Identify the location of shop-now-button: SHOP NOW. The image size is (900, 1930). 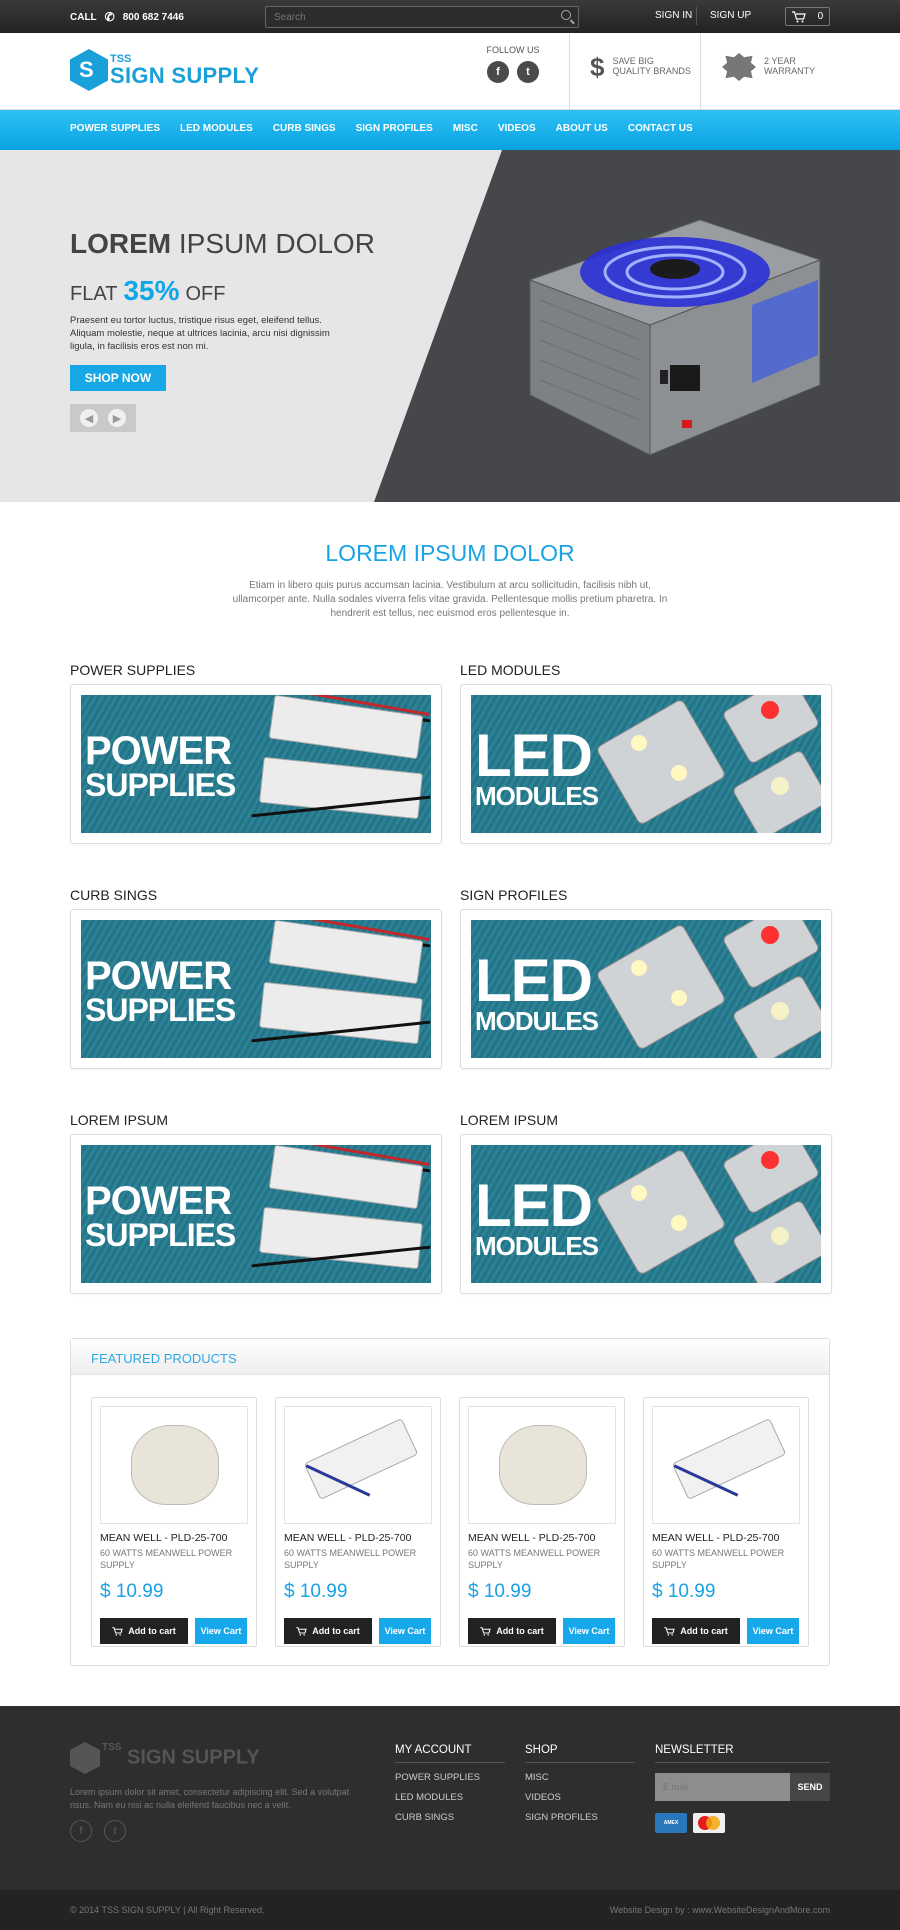
(118, 378).